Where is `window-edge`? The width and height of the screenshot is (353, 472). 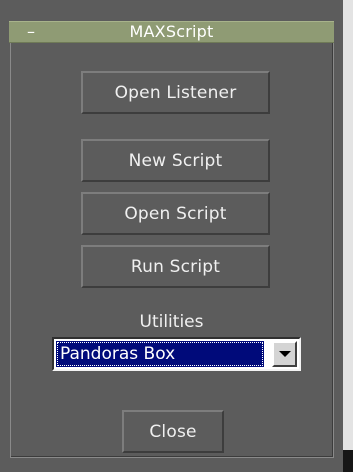
window-edge is located at coordinates (348, 236).